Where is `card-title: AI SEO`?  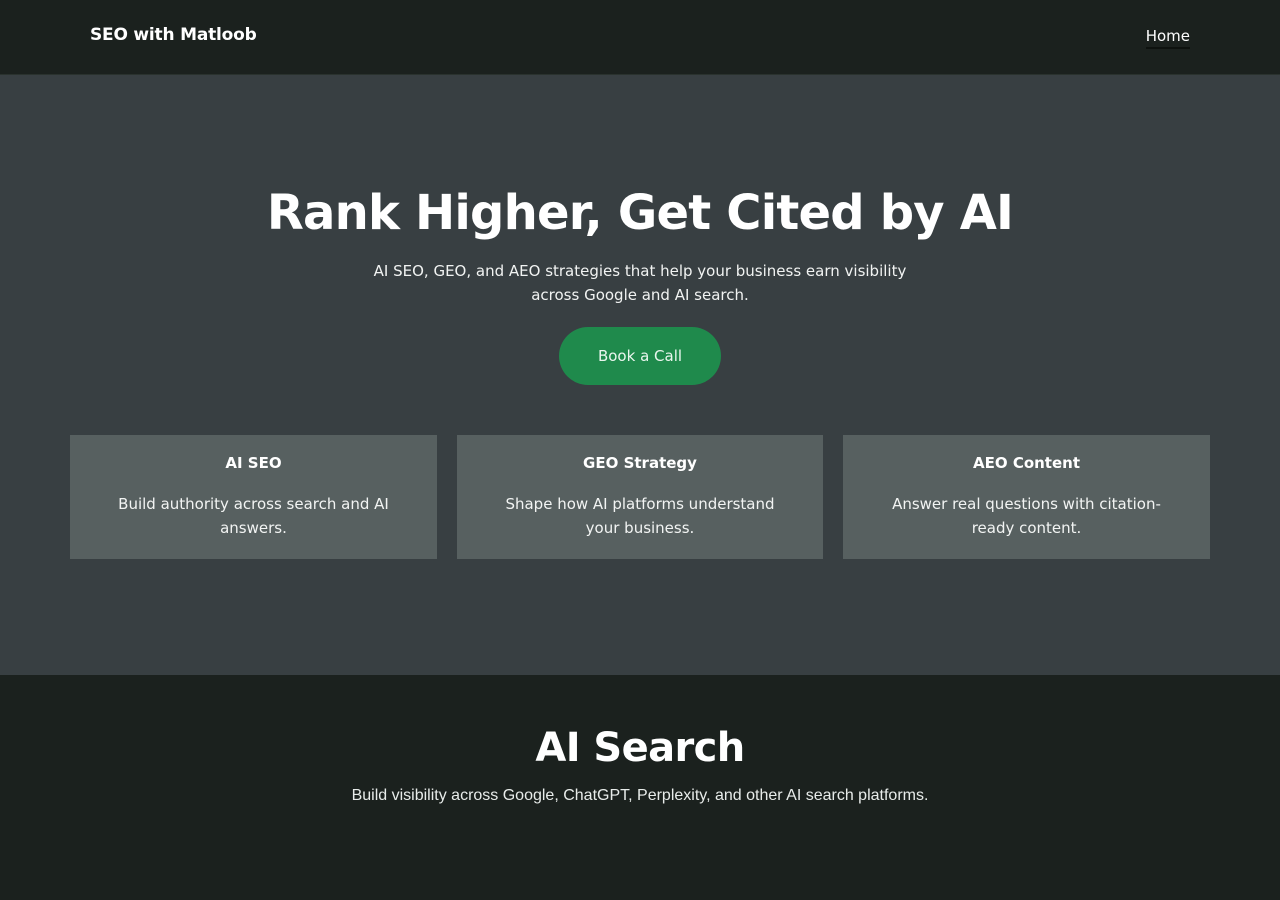 card-title: AI SEO is located at coordinates (253, 463).